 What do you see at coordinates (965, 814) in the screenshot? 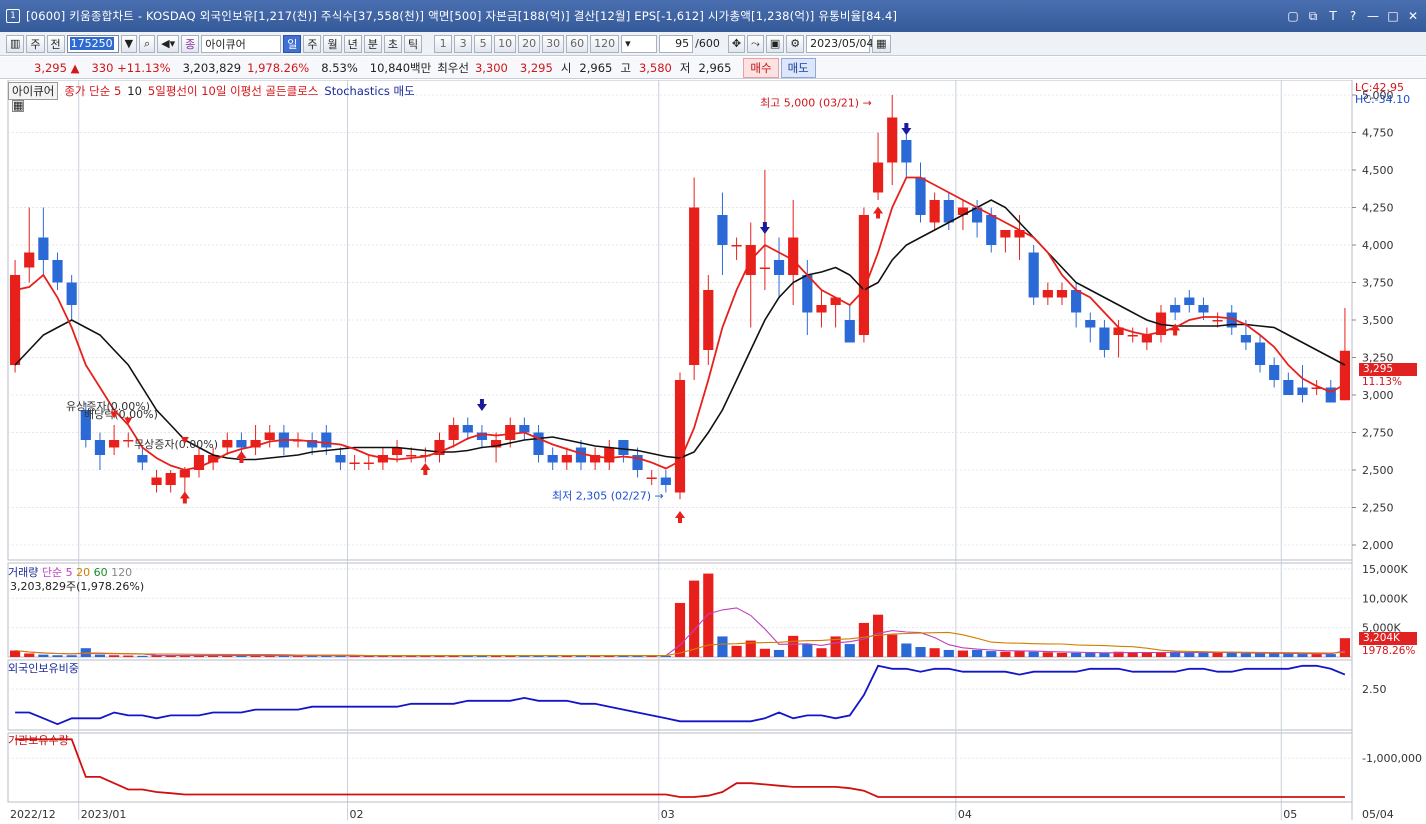
I see `date-label: 04` at bounding box center [965, 814].